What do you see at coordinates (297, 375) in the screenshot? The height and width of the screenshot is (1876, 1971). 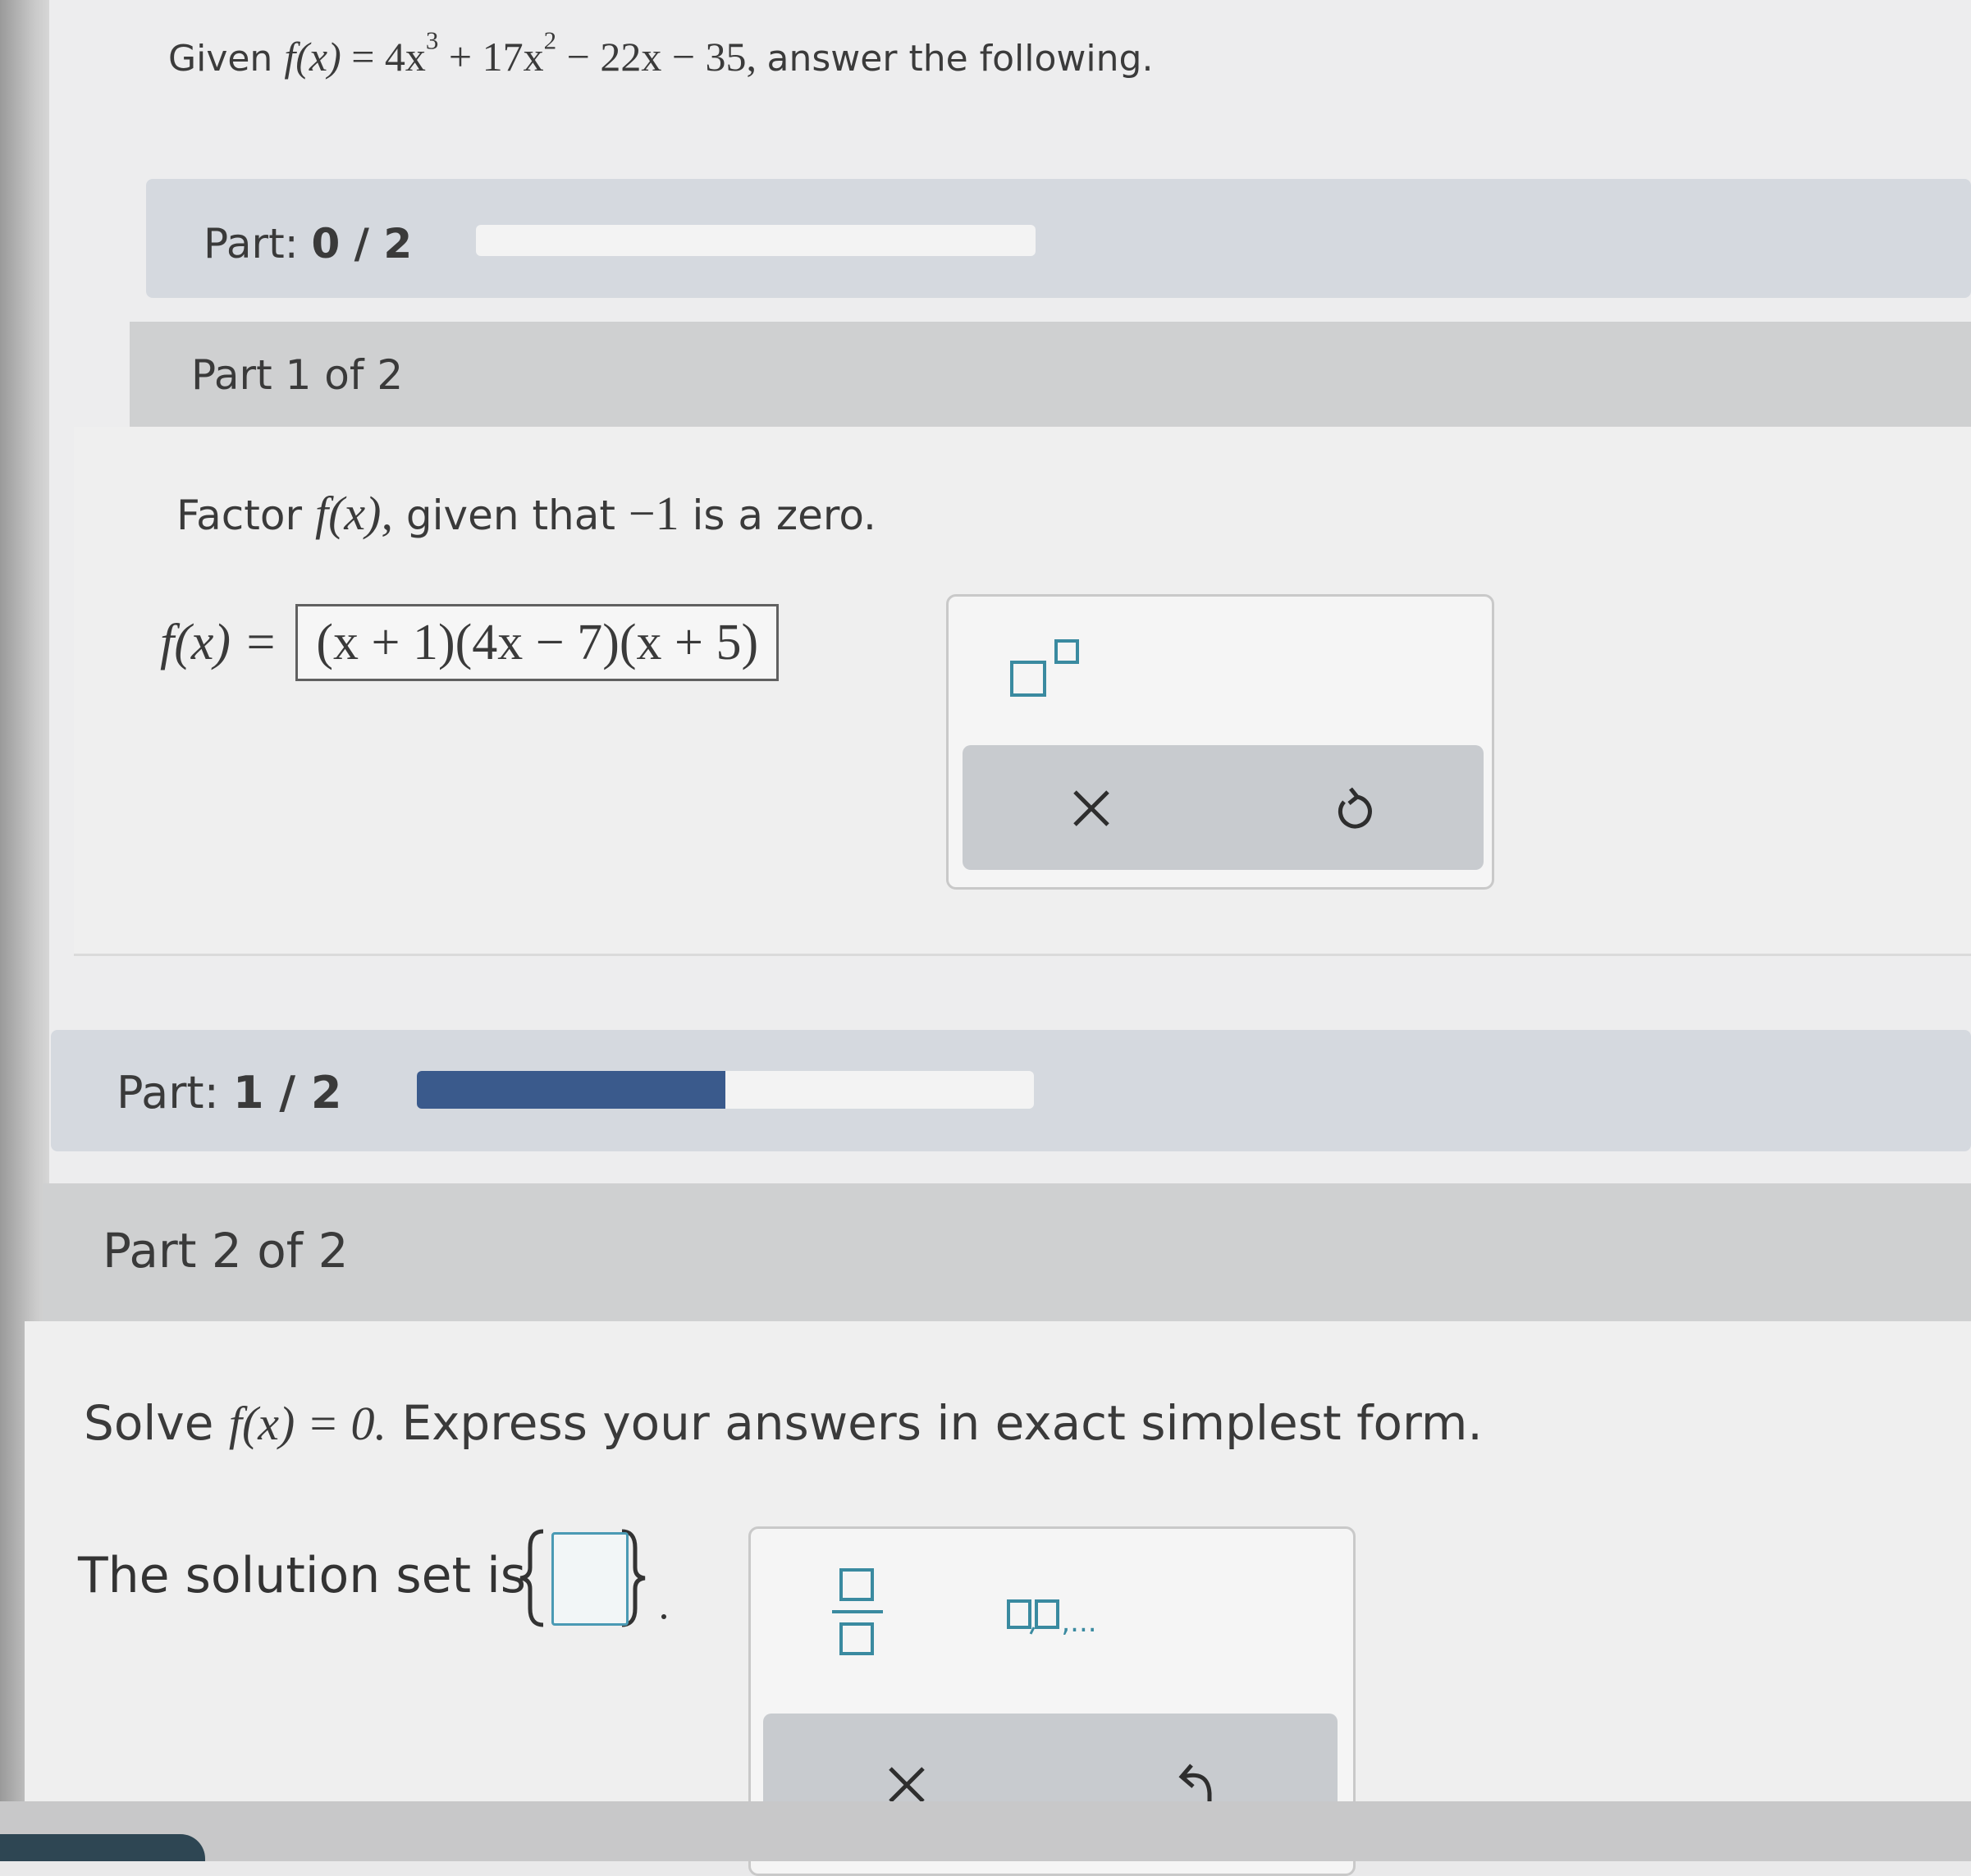 I see `part1-title: Part 1 of 2` at bounding box center [297, 375].